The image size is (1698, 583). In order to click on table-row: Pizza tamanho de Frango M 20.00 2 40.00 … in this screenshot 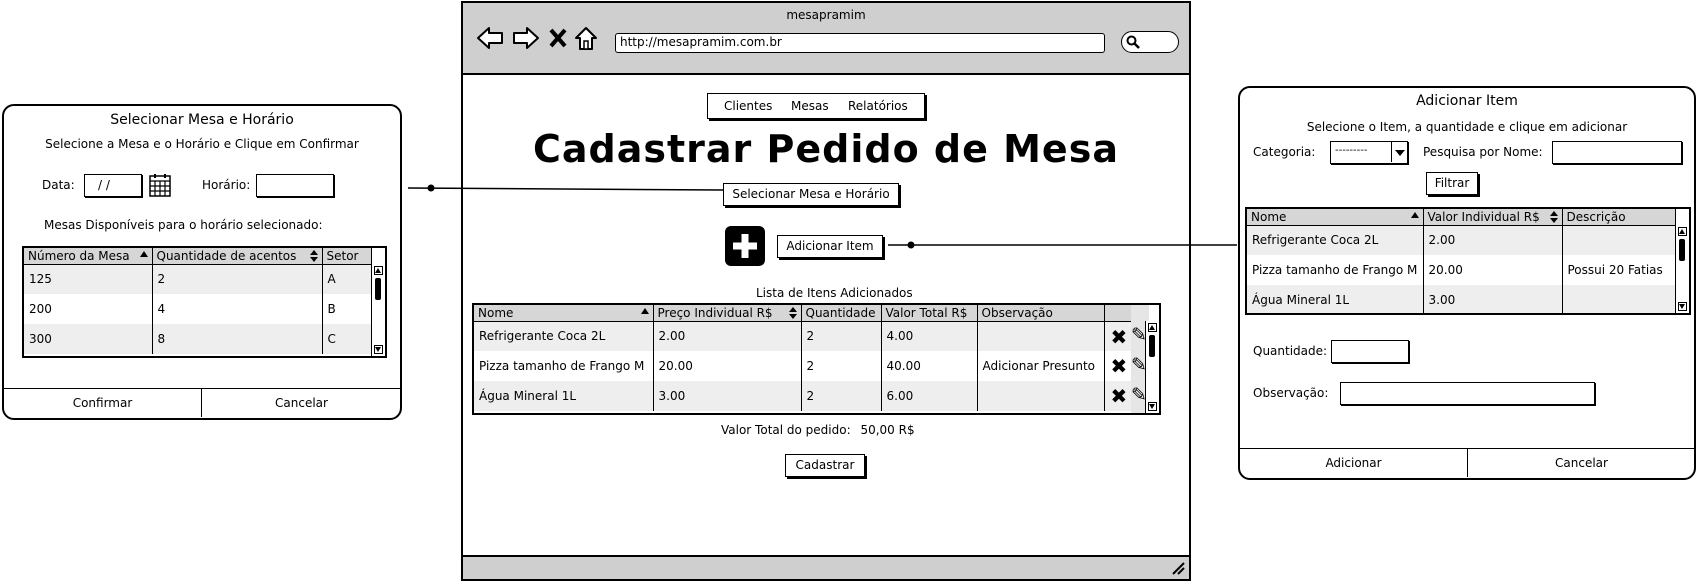, I will do `click(803, 366)`.